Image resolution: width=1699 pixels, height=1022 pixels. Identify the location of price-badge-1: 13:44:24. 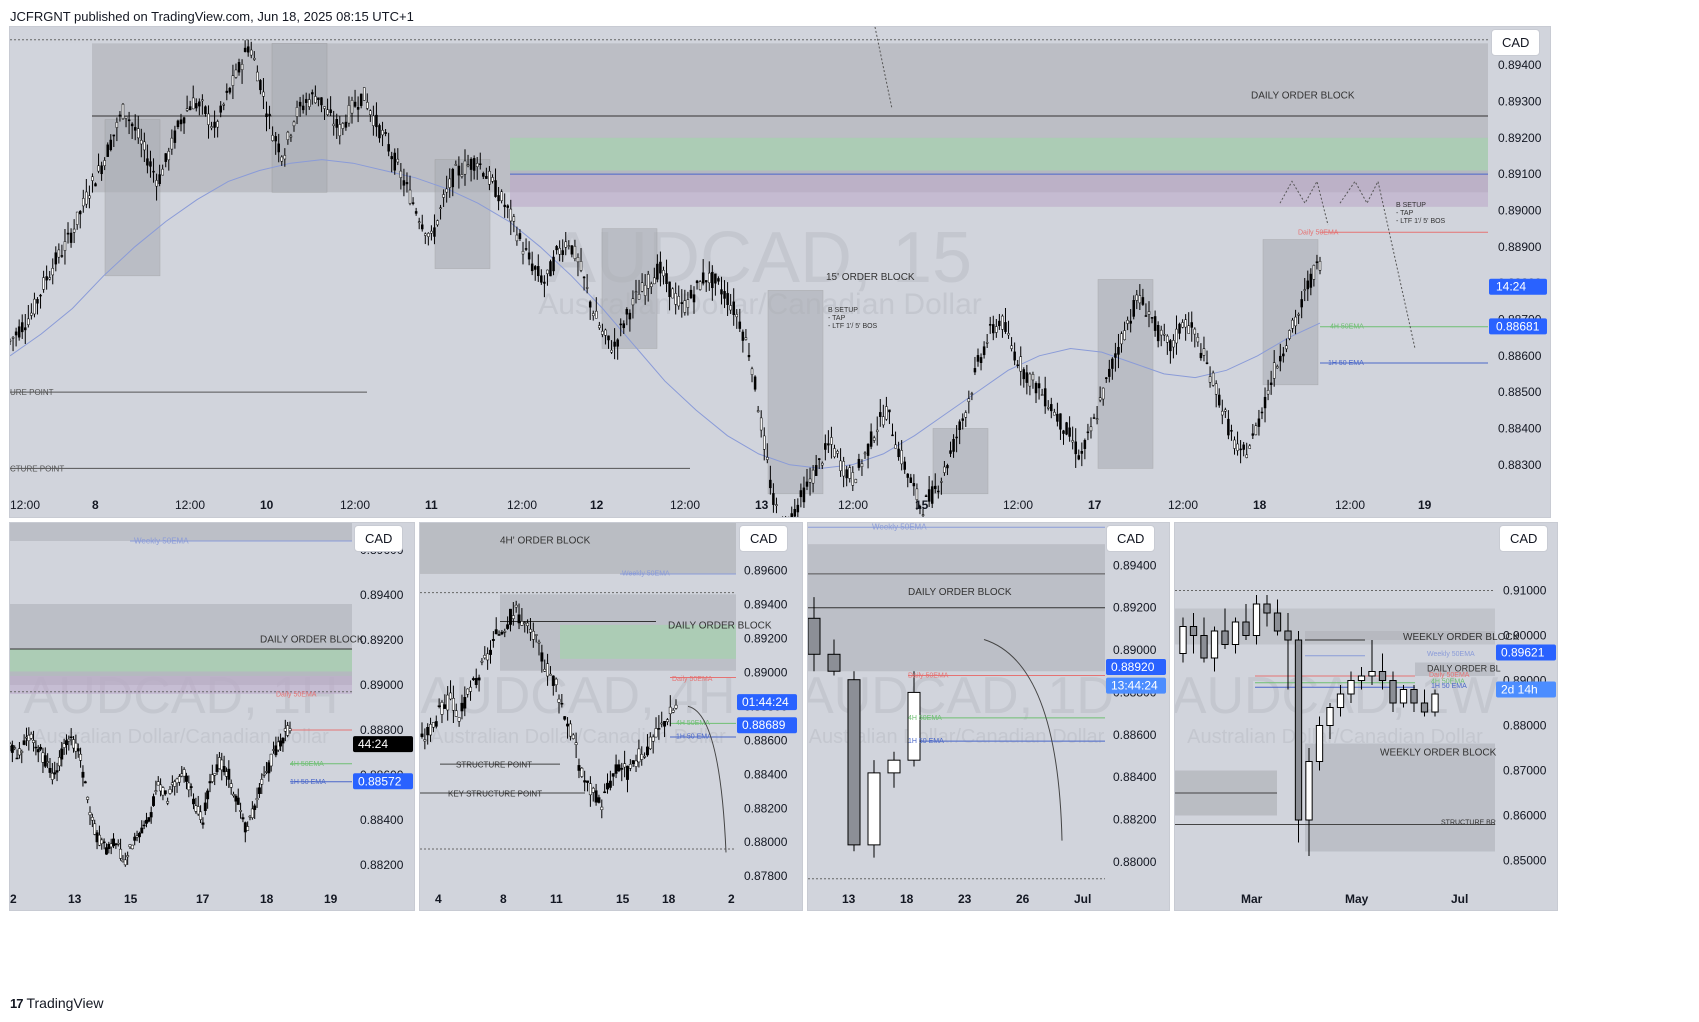
(1134, 686).